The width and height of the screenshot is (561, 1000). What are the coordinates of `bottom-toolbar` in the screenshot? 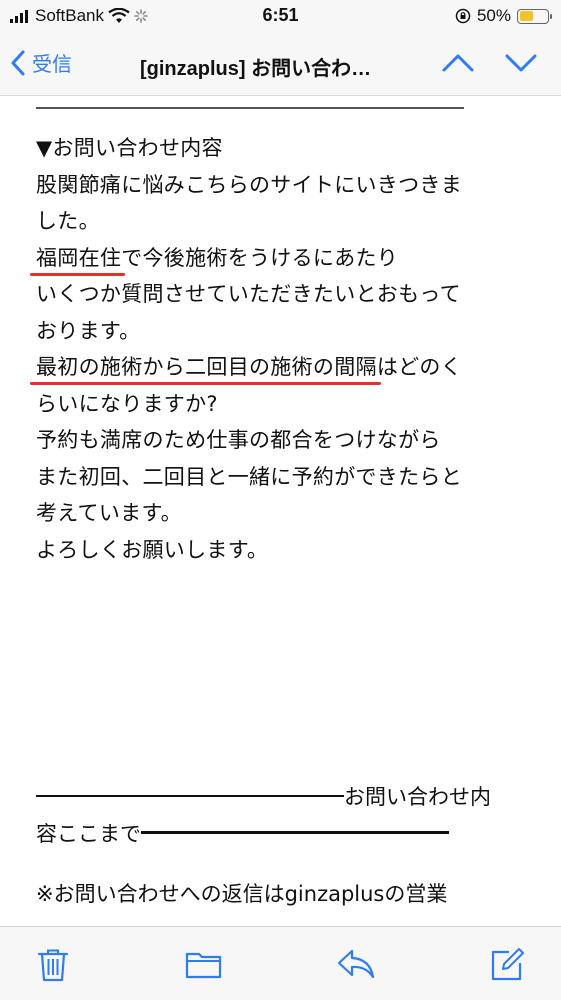 It's located at (280, 963).